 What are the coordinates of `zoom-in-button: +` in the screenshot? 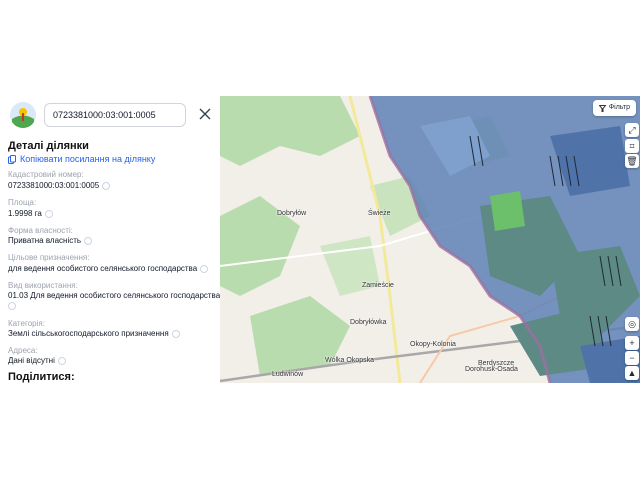 It's located at (632, 343).